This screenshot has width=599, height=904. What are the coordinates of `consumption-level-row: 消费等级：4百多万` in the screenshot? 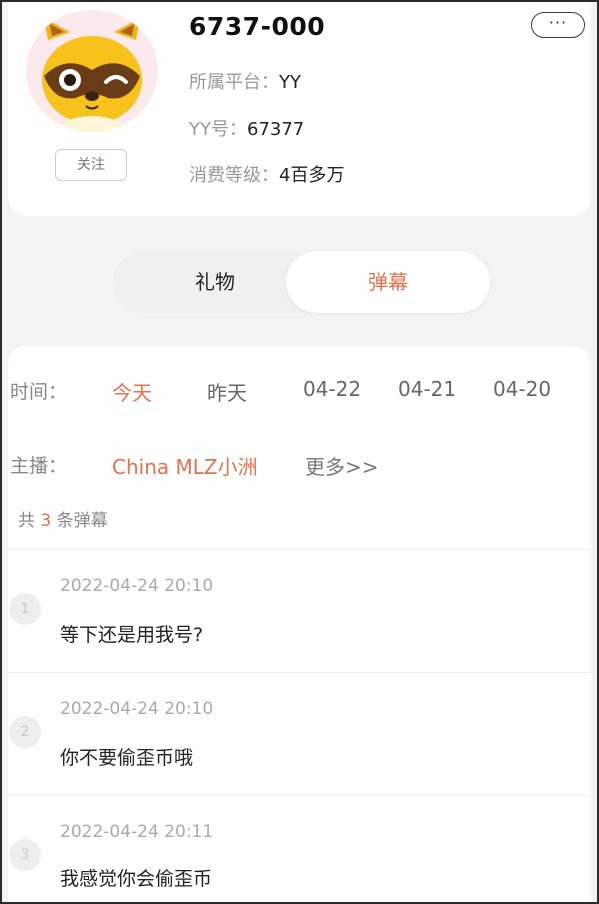 It's located at (266, 174).